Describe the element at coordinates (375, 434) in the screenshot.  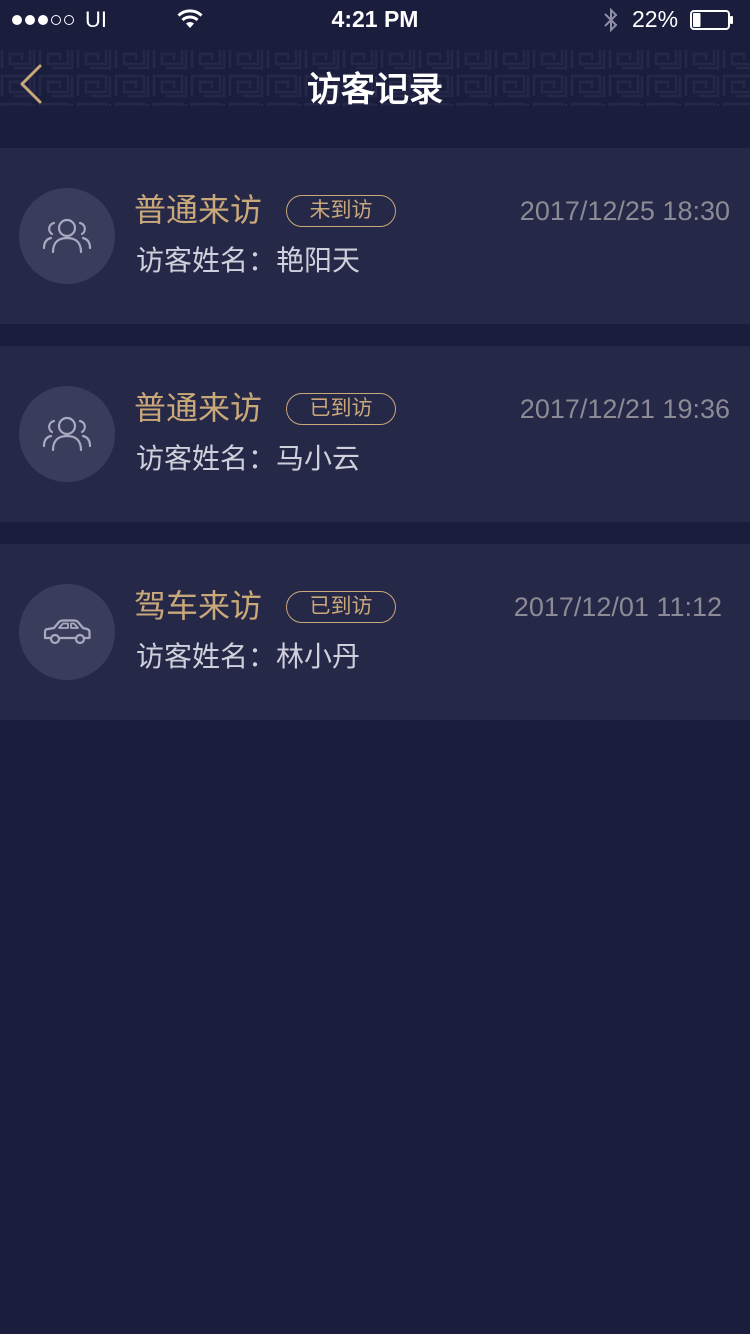
I see `visit-record-card: 普通来访 已到访 2017/12/21 19:36 访客姓名：马小云` at that location.